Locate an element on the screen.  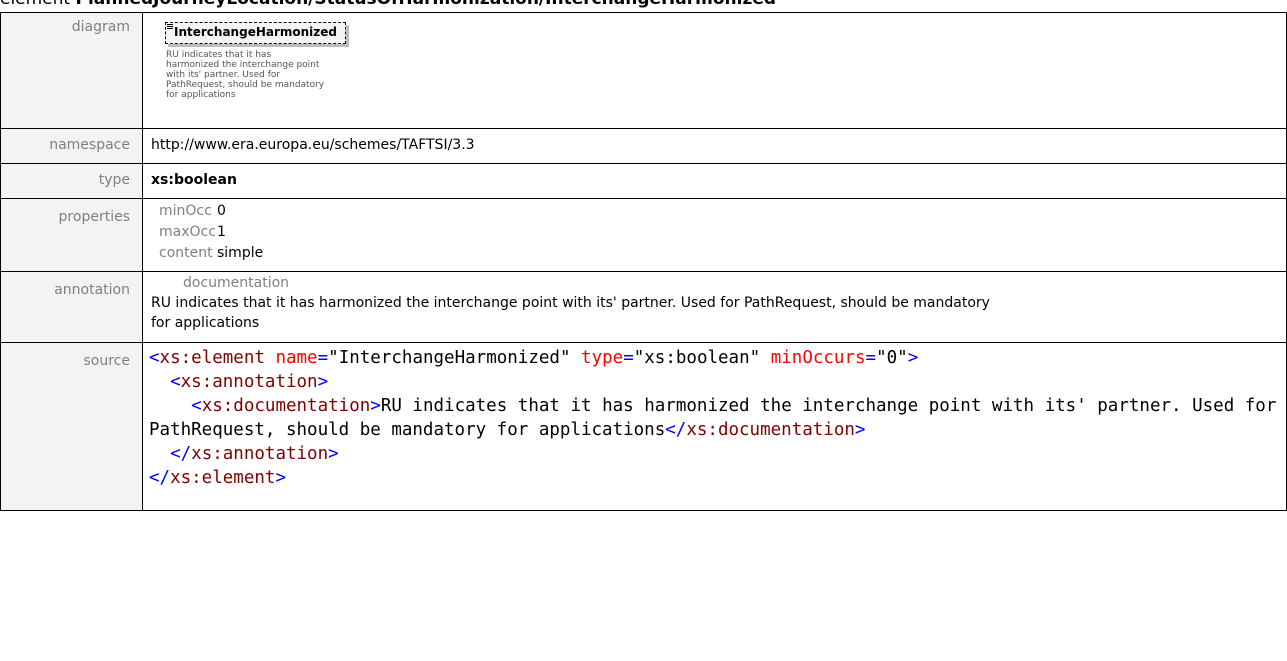
heading-prefix: element is located at coordinates (38, 4).